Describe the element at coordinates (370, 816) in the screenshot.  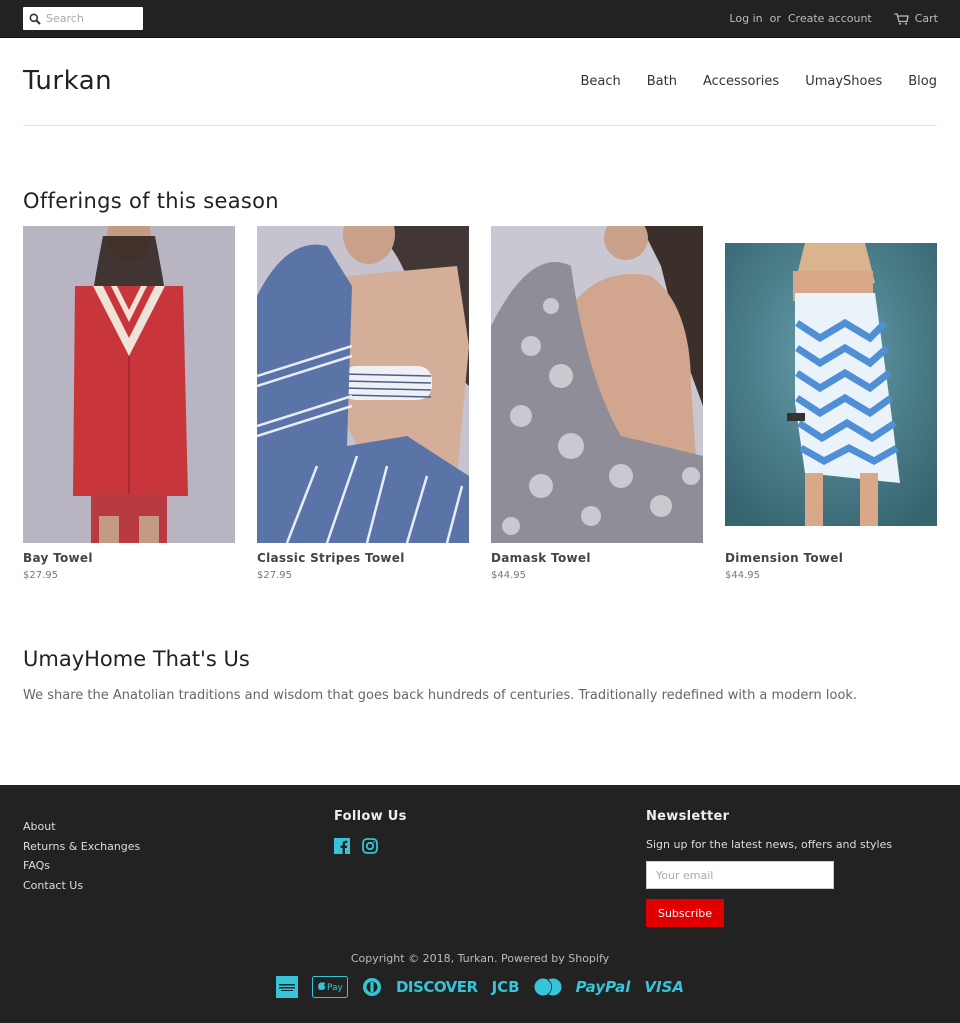
I see `follow-title: Follow Us` at that location.